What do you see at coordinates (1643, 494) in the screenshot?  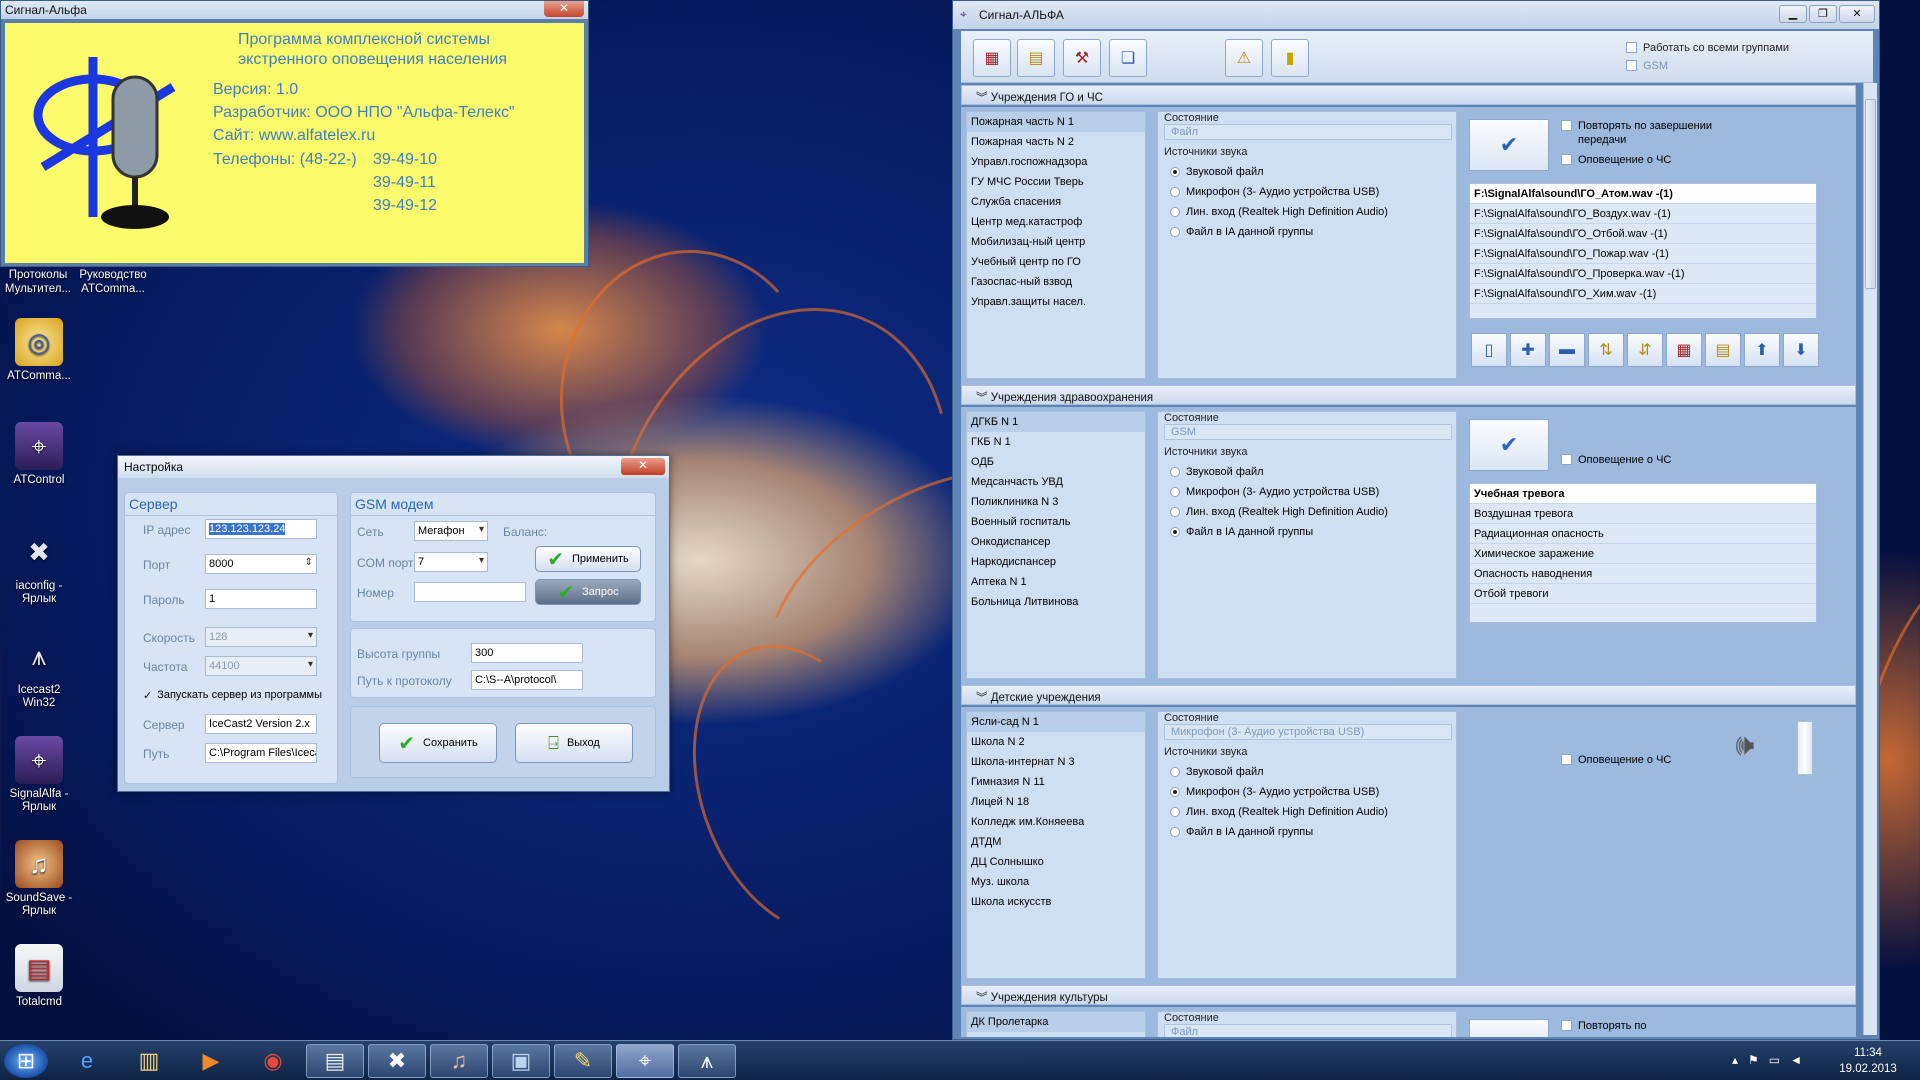 I see `alert-item: Учебная тревога` at bounding box center [1643, 494].